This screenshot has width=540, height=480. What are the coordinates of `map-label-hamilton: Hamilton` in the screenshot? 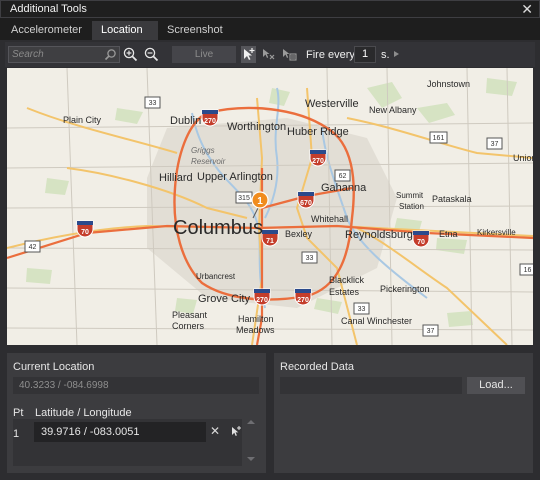 It's located at (256, 319).